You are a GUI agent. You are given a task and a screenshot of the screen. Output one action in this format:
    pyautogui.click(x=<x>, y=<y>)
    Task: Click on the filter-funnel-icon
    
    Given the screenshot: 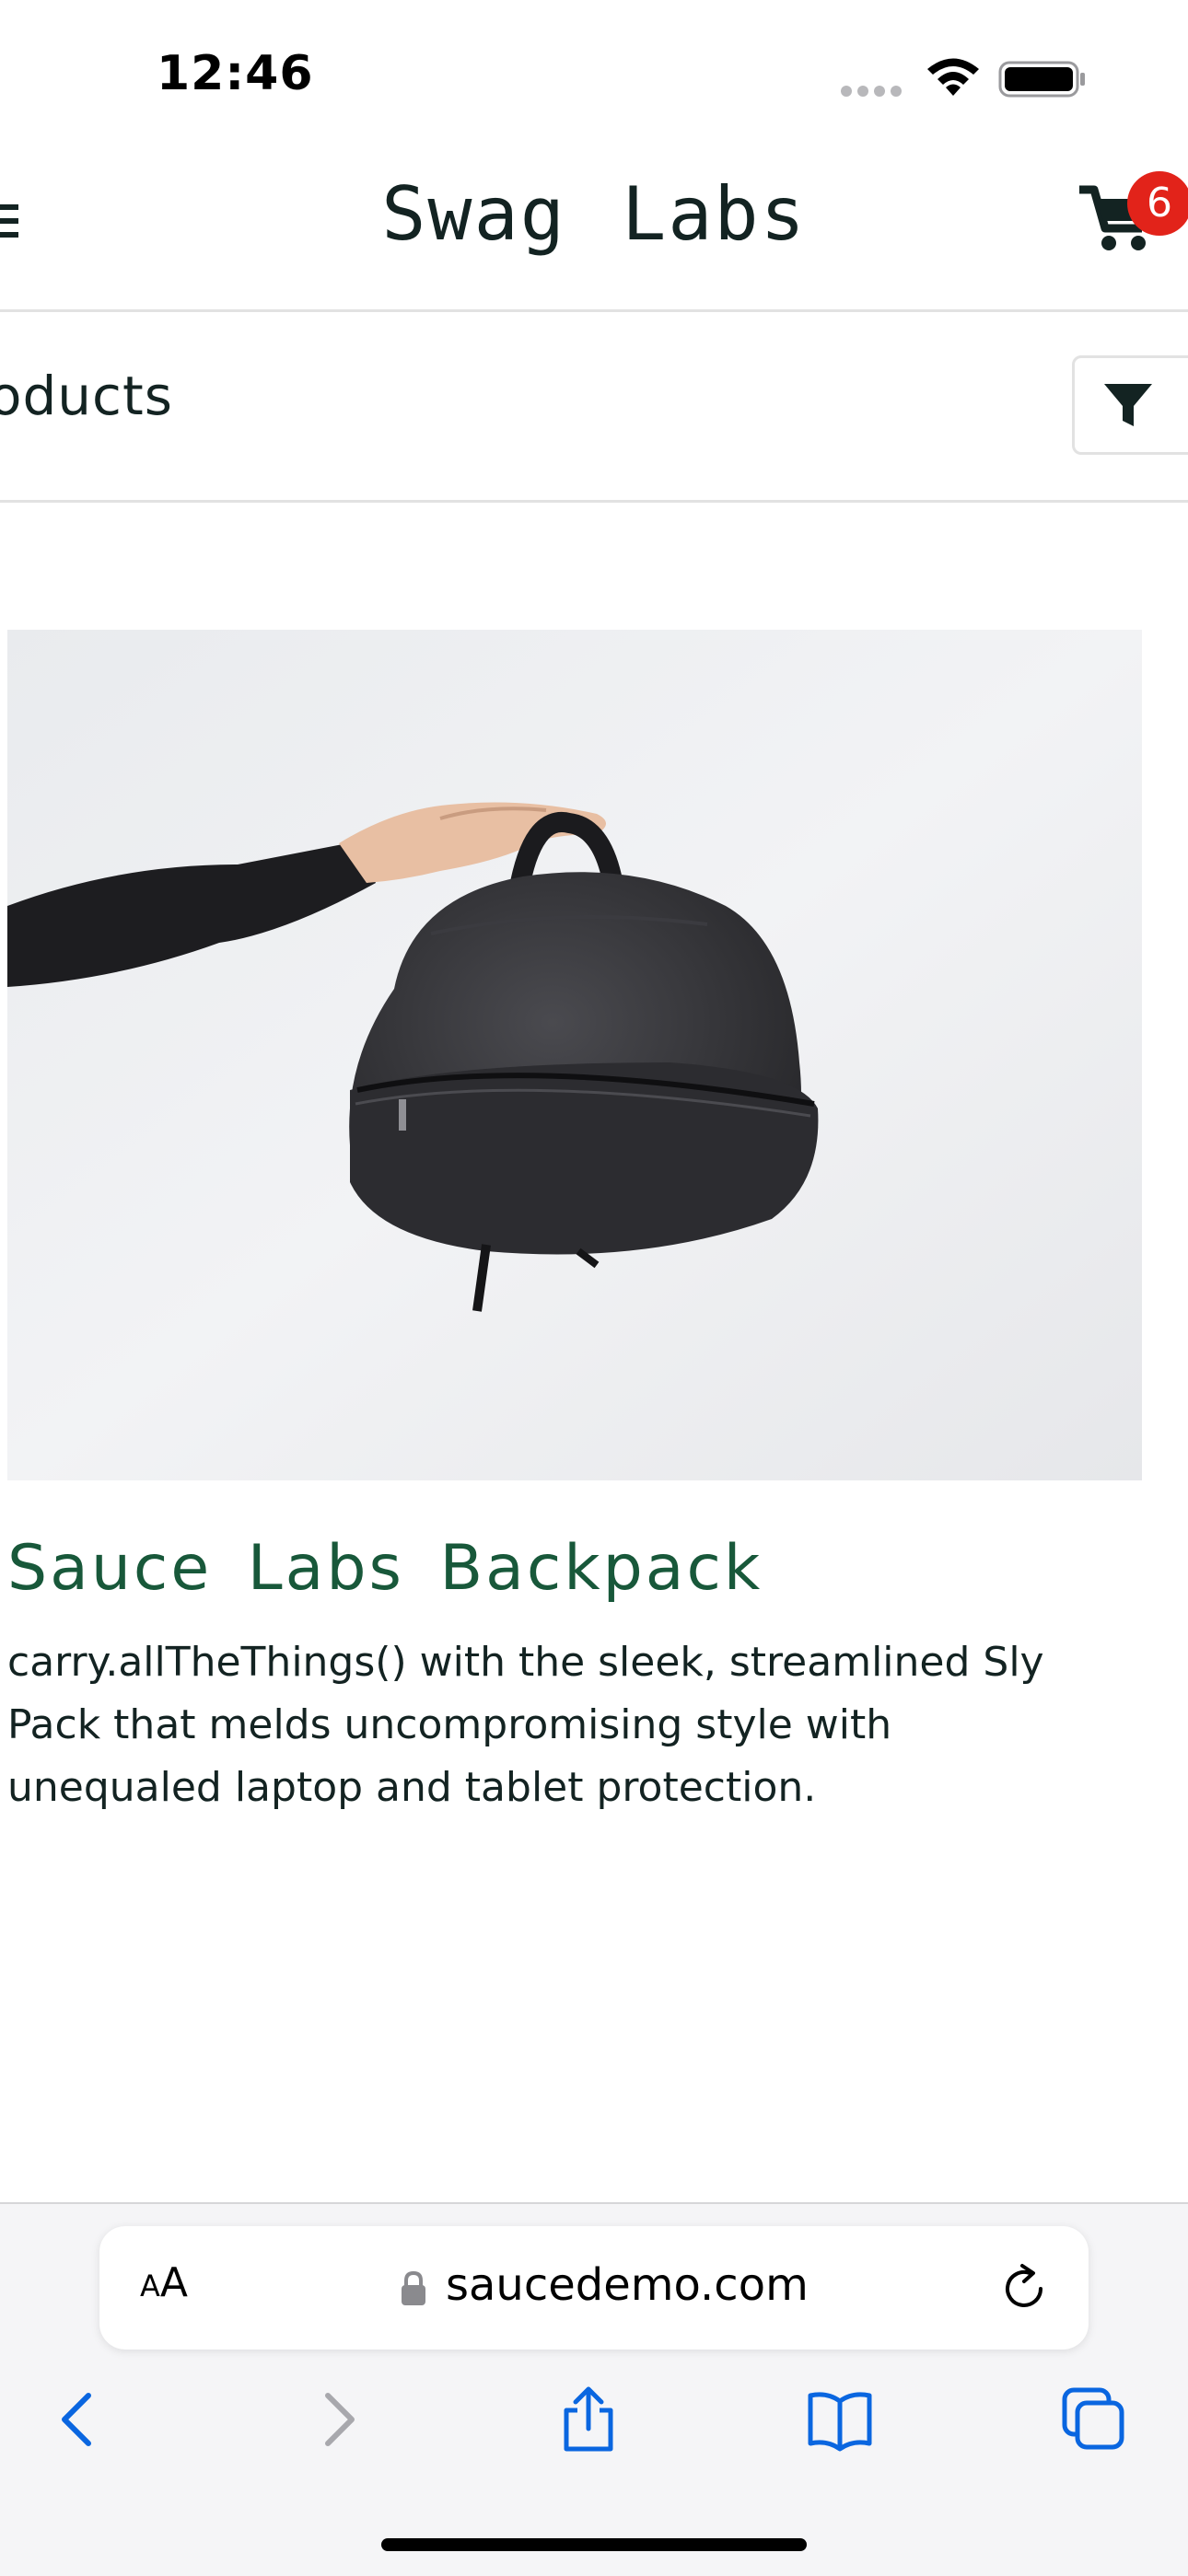 What is the action you would take?
    pyautogui.click(x=1128, y=405)
    